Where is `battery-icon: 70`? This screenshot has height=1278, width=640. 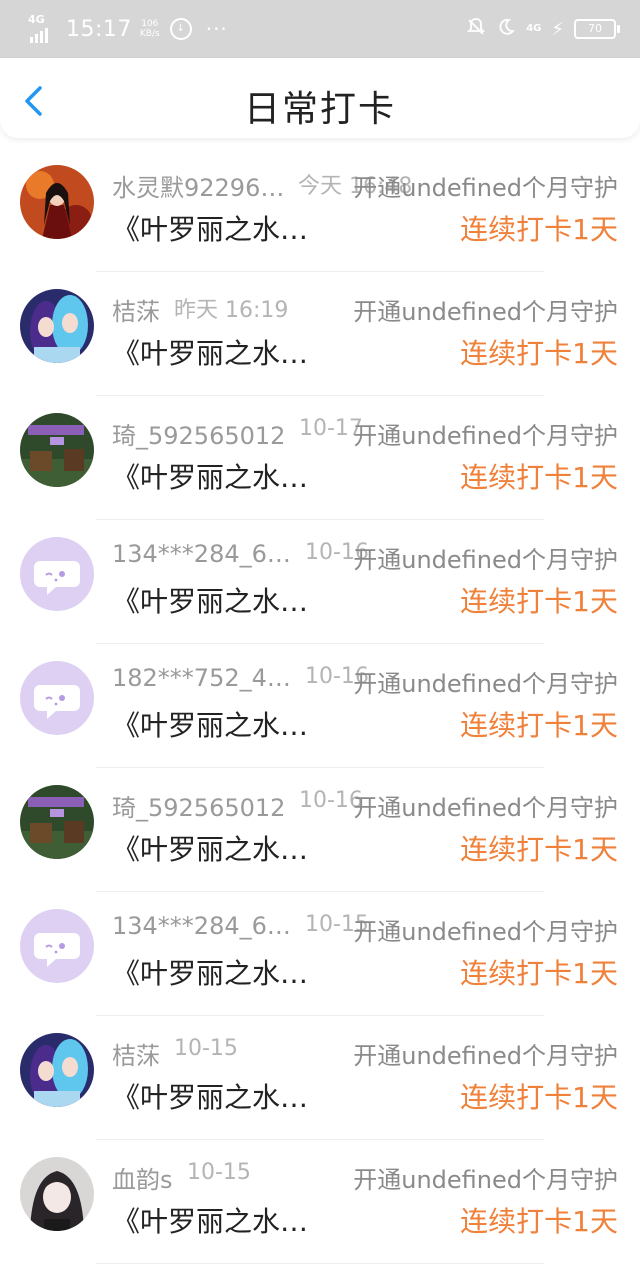 battery-icon: 70 is located at coordinates (597, 29).